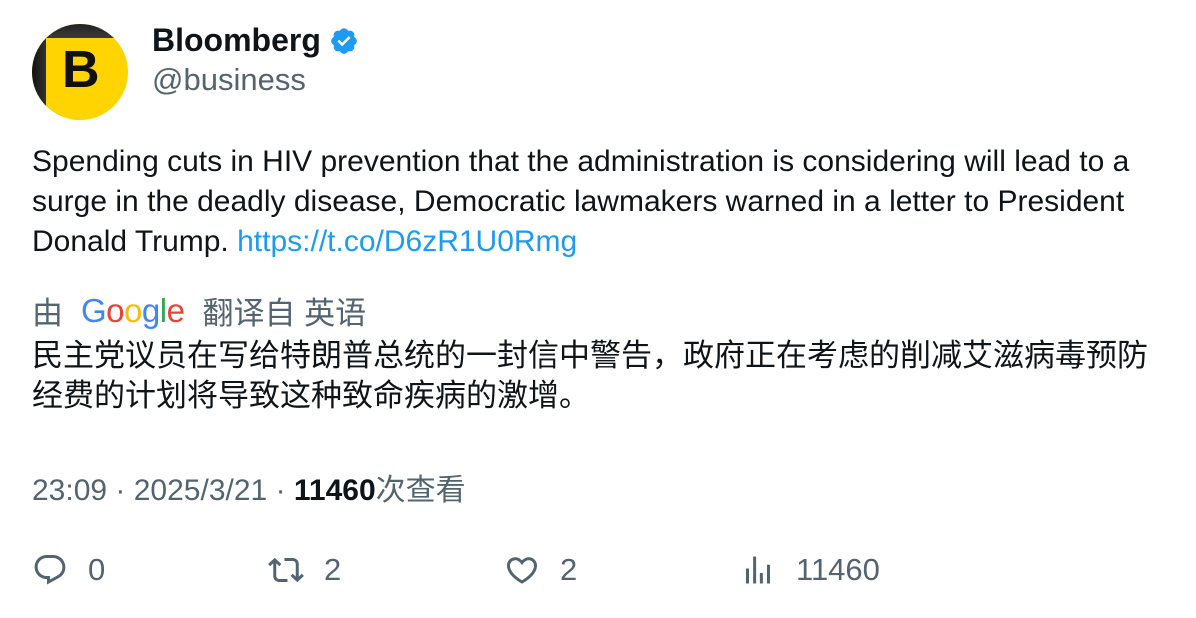  I want to click on author-name-row: Bloomberg, so click(255, 40).